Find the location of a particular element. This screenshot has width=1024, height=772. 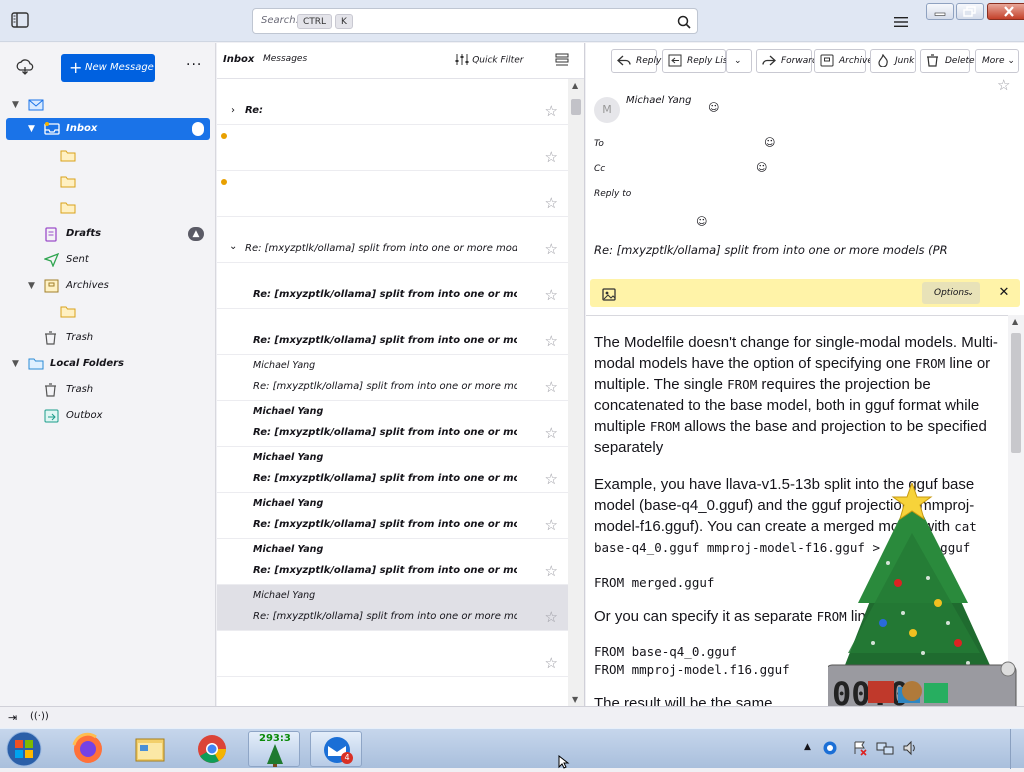

volume-icon is located at coordinates (910, 750).